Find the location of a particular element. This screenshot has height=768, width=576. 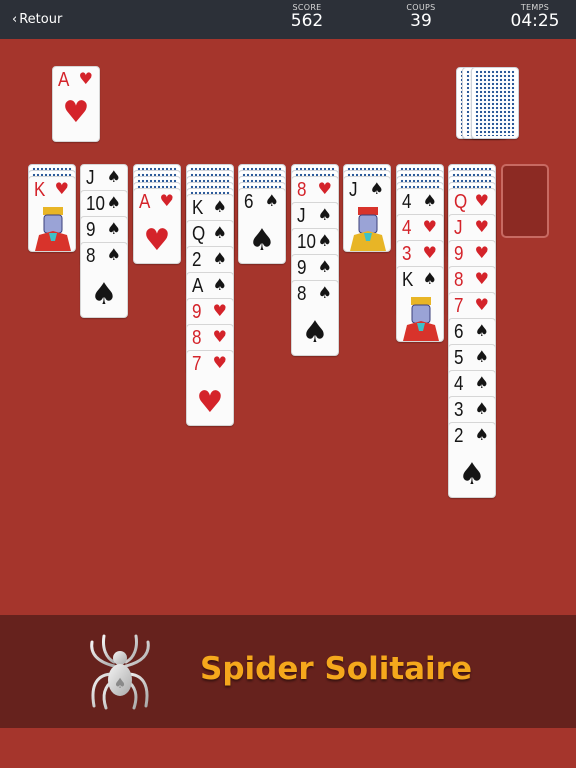

empty-column-slot is located at coordinates (525, 201).